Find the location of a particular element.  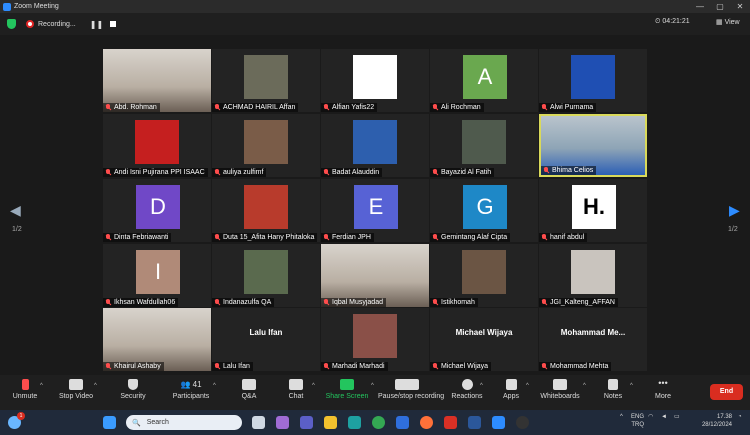

participant-name-bar: Dinta Febriawanti is located at coordinates (137, 237).